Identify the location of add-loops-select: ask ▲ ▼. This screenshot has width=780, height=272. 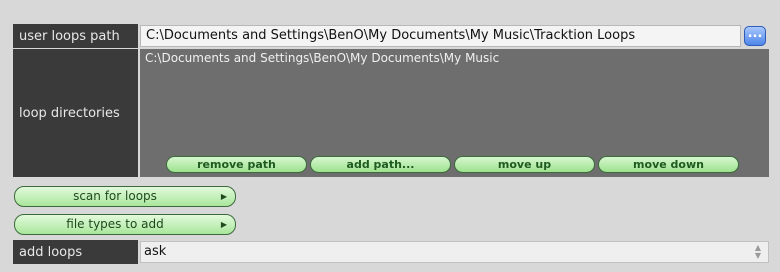
(454, 252).